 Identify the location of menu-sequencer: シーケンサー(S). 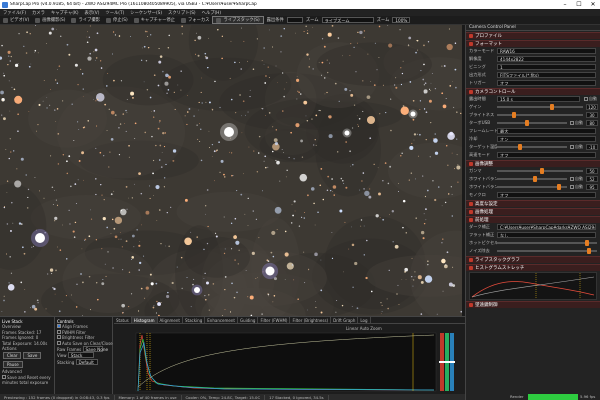
(146, 13).